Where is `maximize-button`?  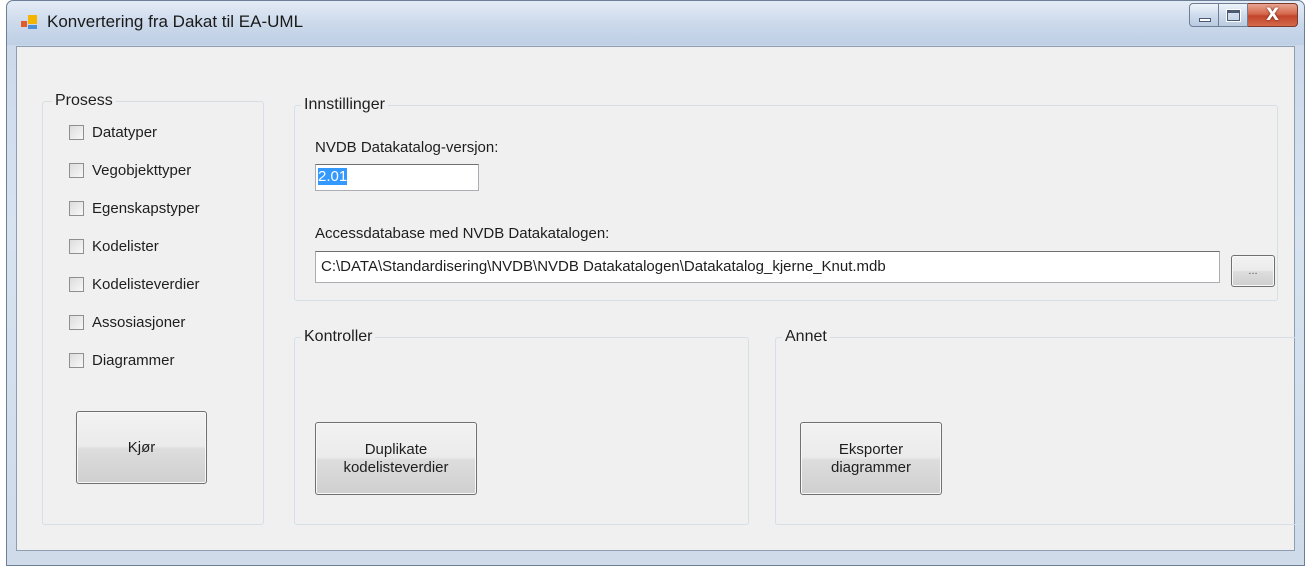
maximize-button is located at coordinates (1233, 15).